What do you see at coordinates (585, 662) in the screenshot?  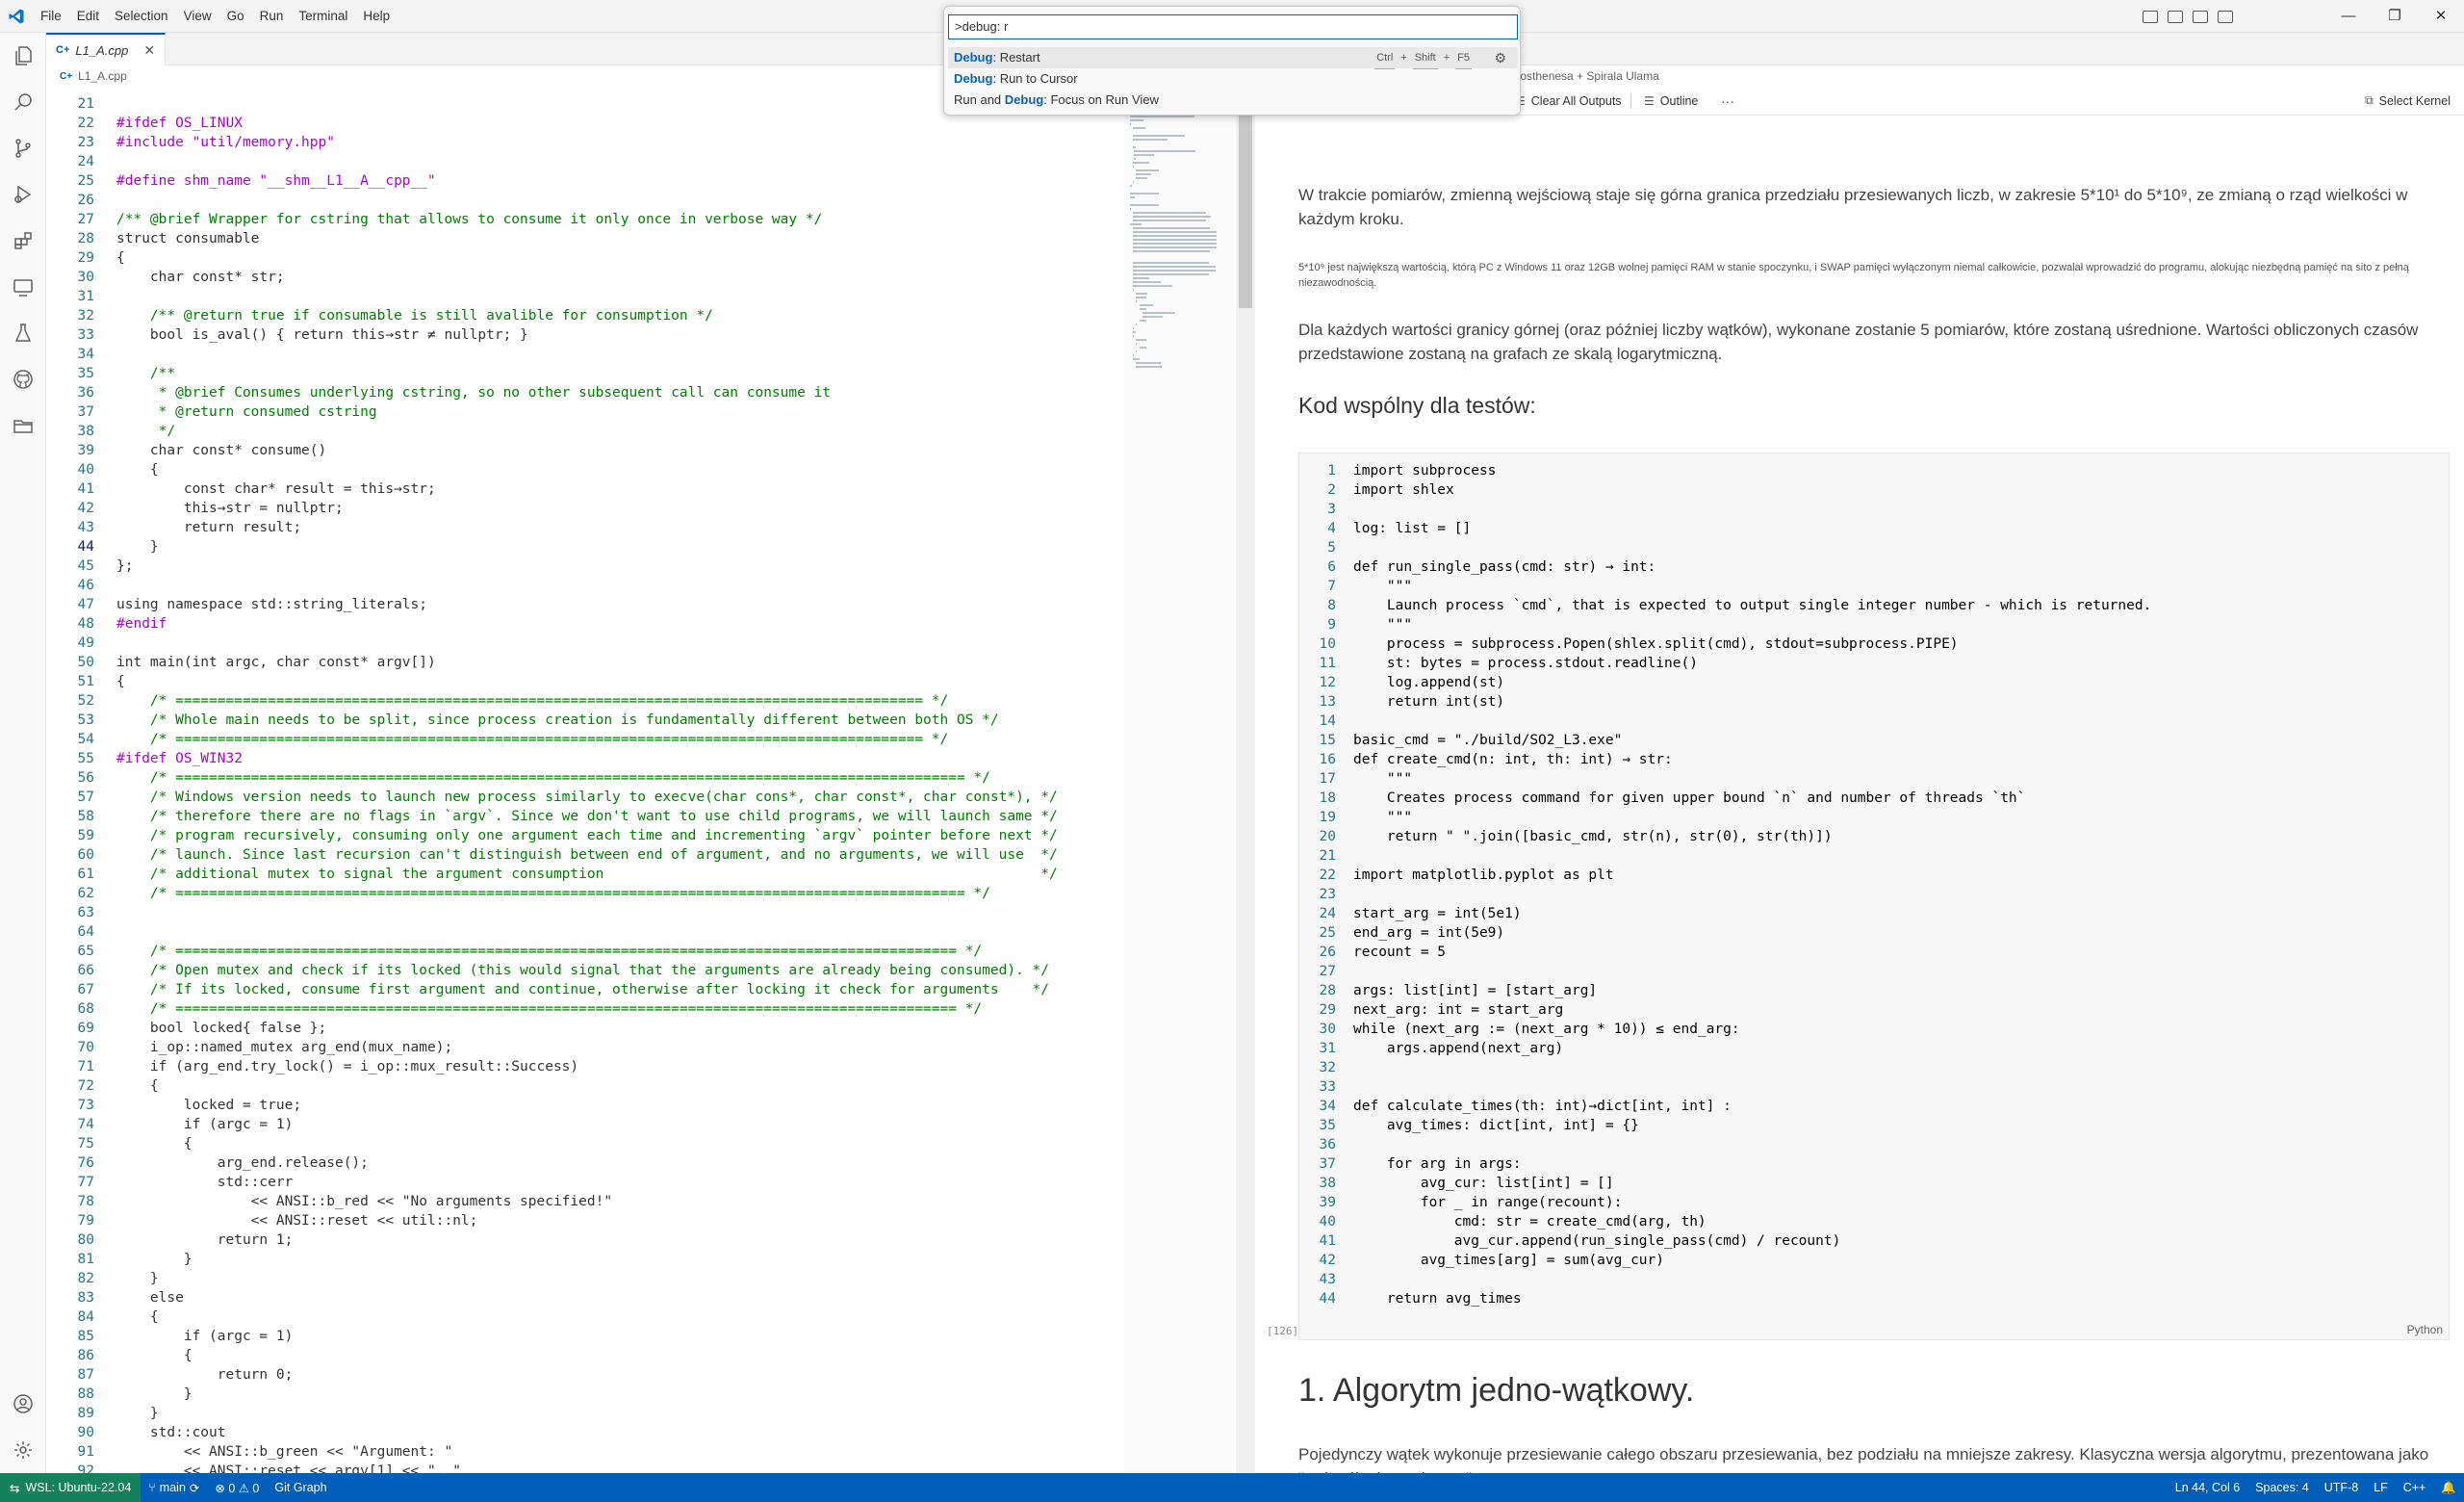 I see `code-line: 50 int main(int argc, char const* argv[])` at bounding box center [585, 662].